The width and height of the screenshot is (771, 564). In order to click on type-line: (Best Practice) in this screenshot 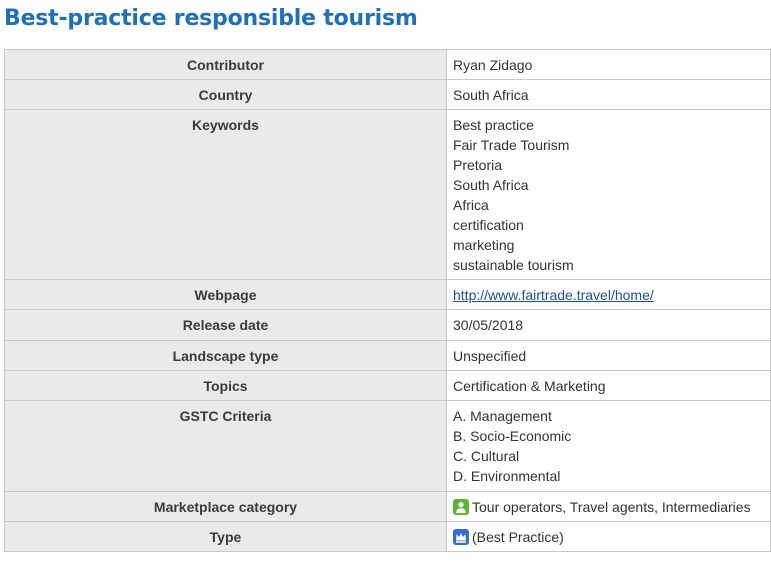, I will do `click(608, 537)`.